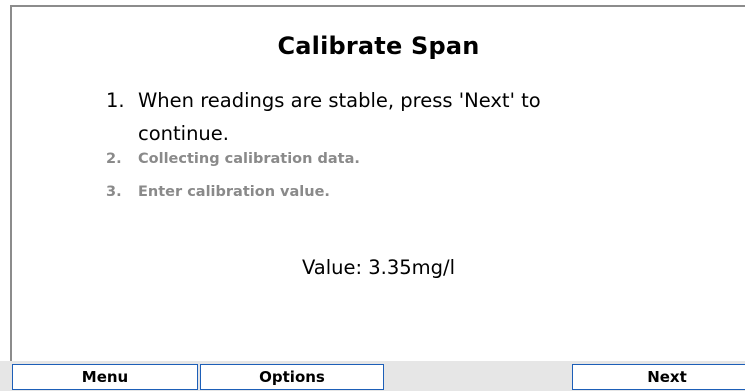  I want to click on options-button: Options, so click(292, 377).